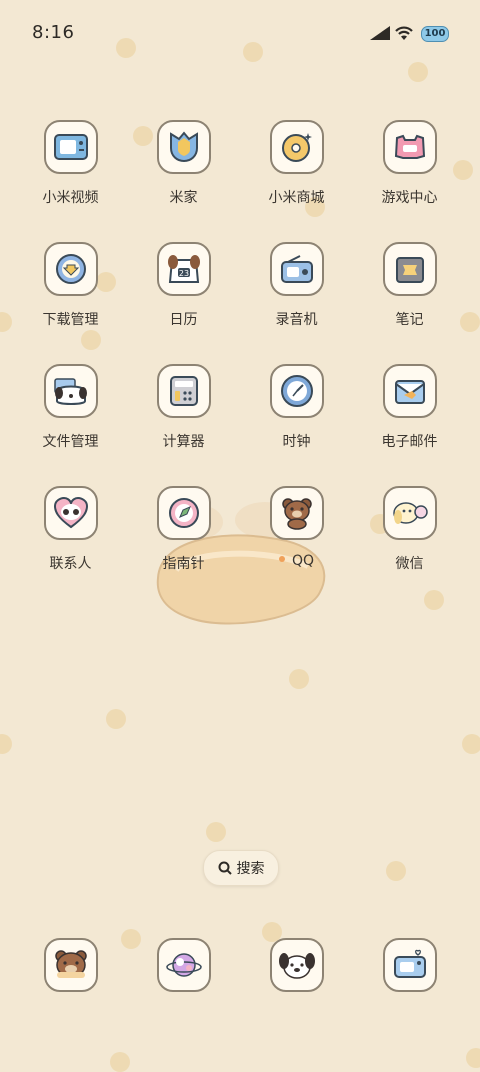  Describe the element at coordinates (296, 513) in the screenshot. I see `bear-icon` at that location.